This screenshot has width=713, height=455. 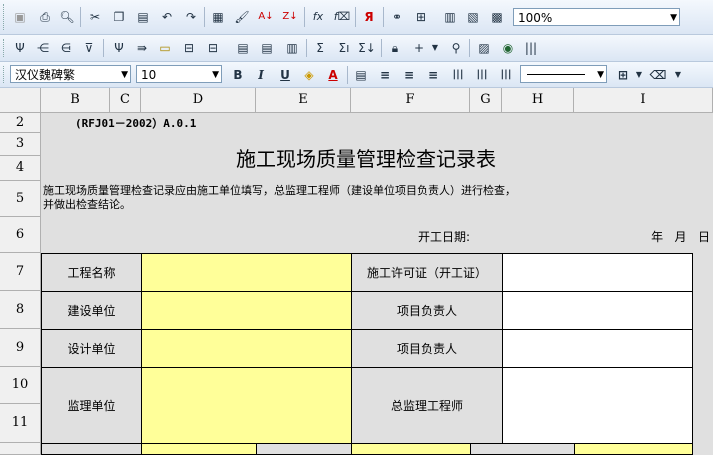 What do you see at coordinates (143, 17) in the screenshot?
I see `paste-icon: ▤` at bounding box center [143, 17].